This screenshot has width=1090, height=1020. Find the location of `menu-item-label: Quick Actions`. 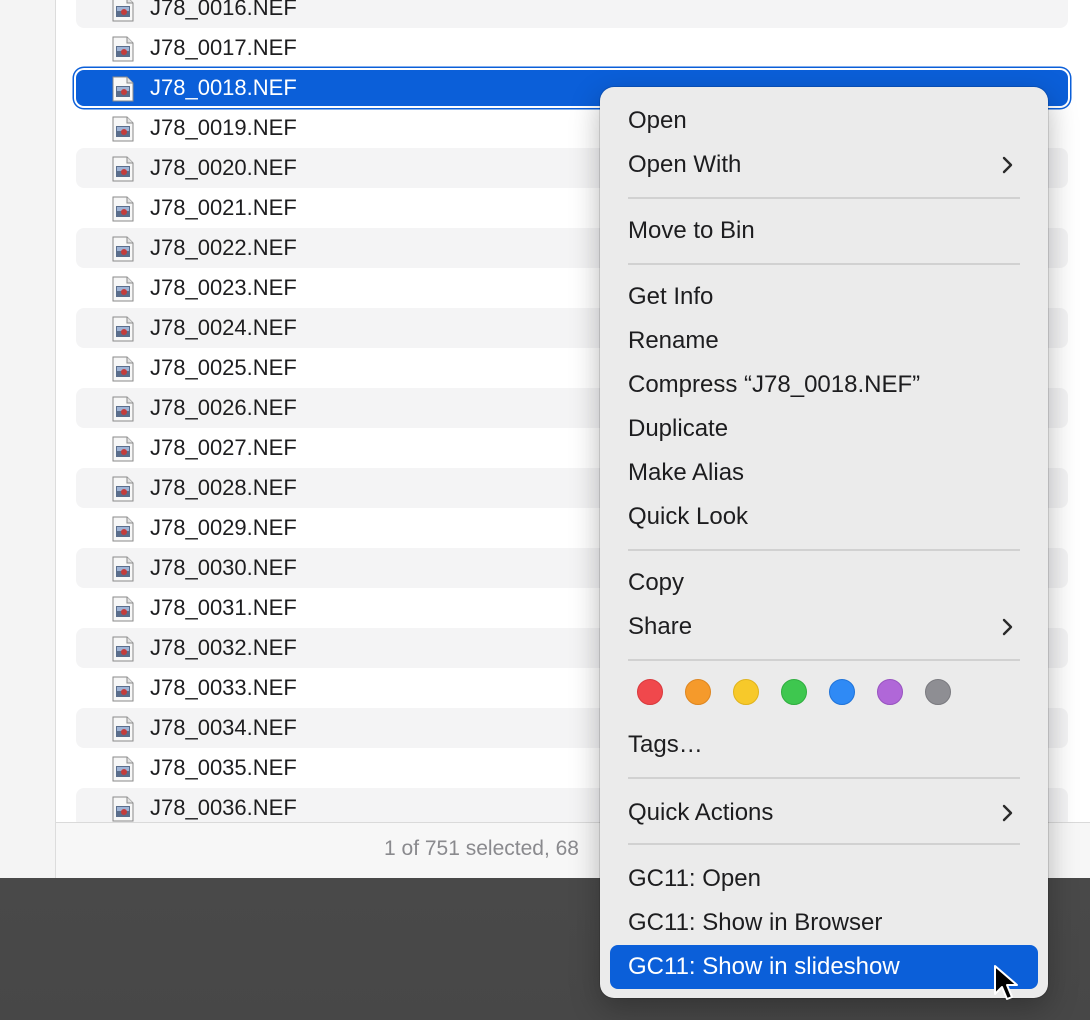

menu-item-label: Quick Actions is located at coordinates (701, 812).